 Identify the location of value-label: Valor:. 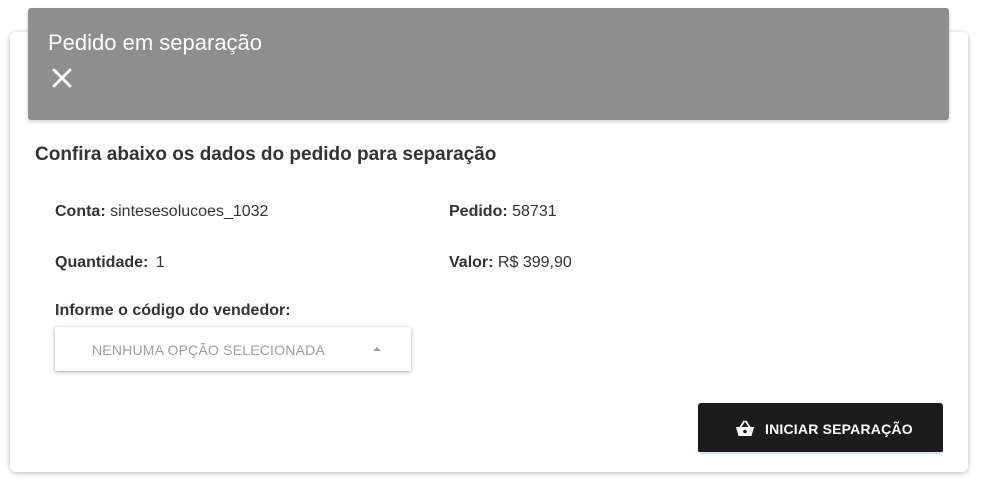
(471, 262).